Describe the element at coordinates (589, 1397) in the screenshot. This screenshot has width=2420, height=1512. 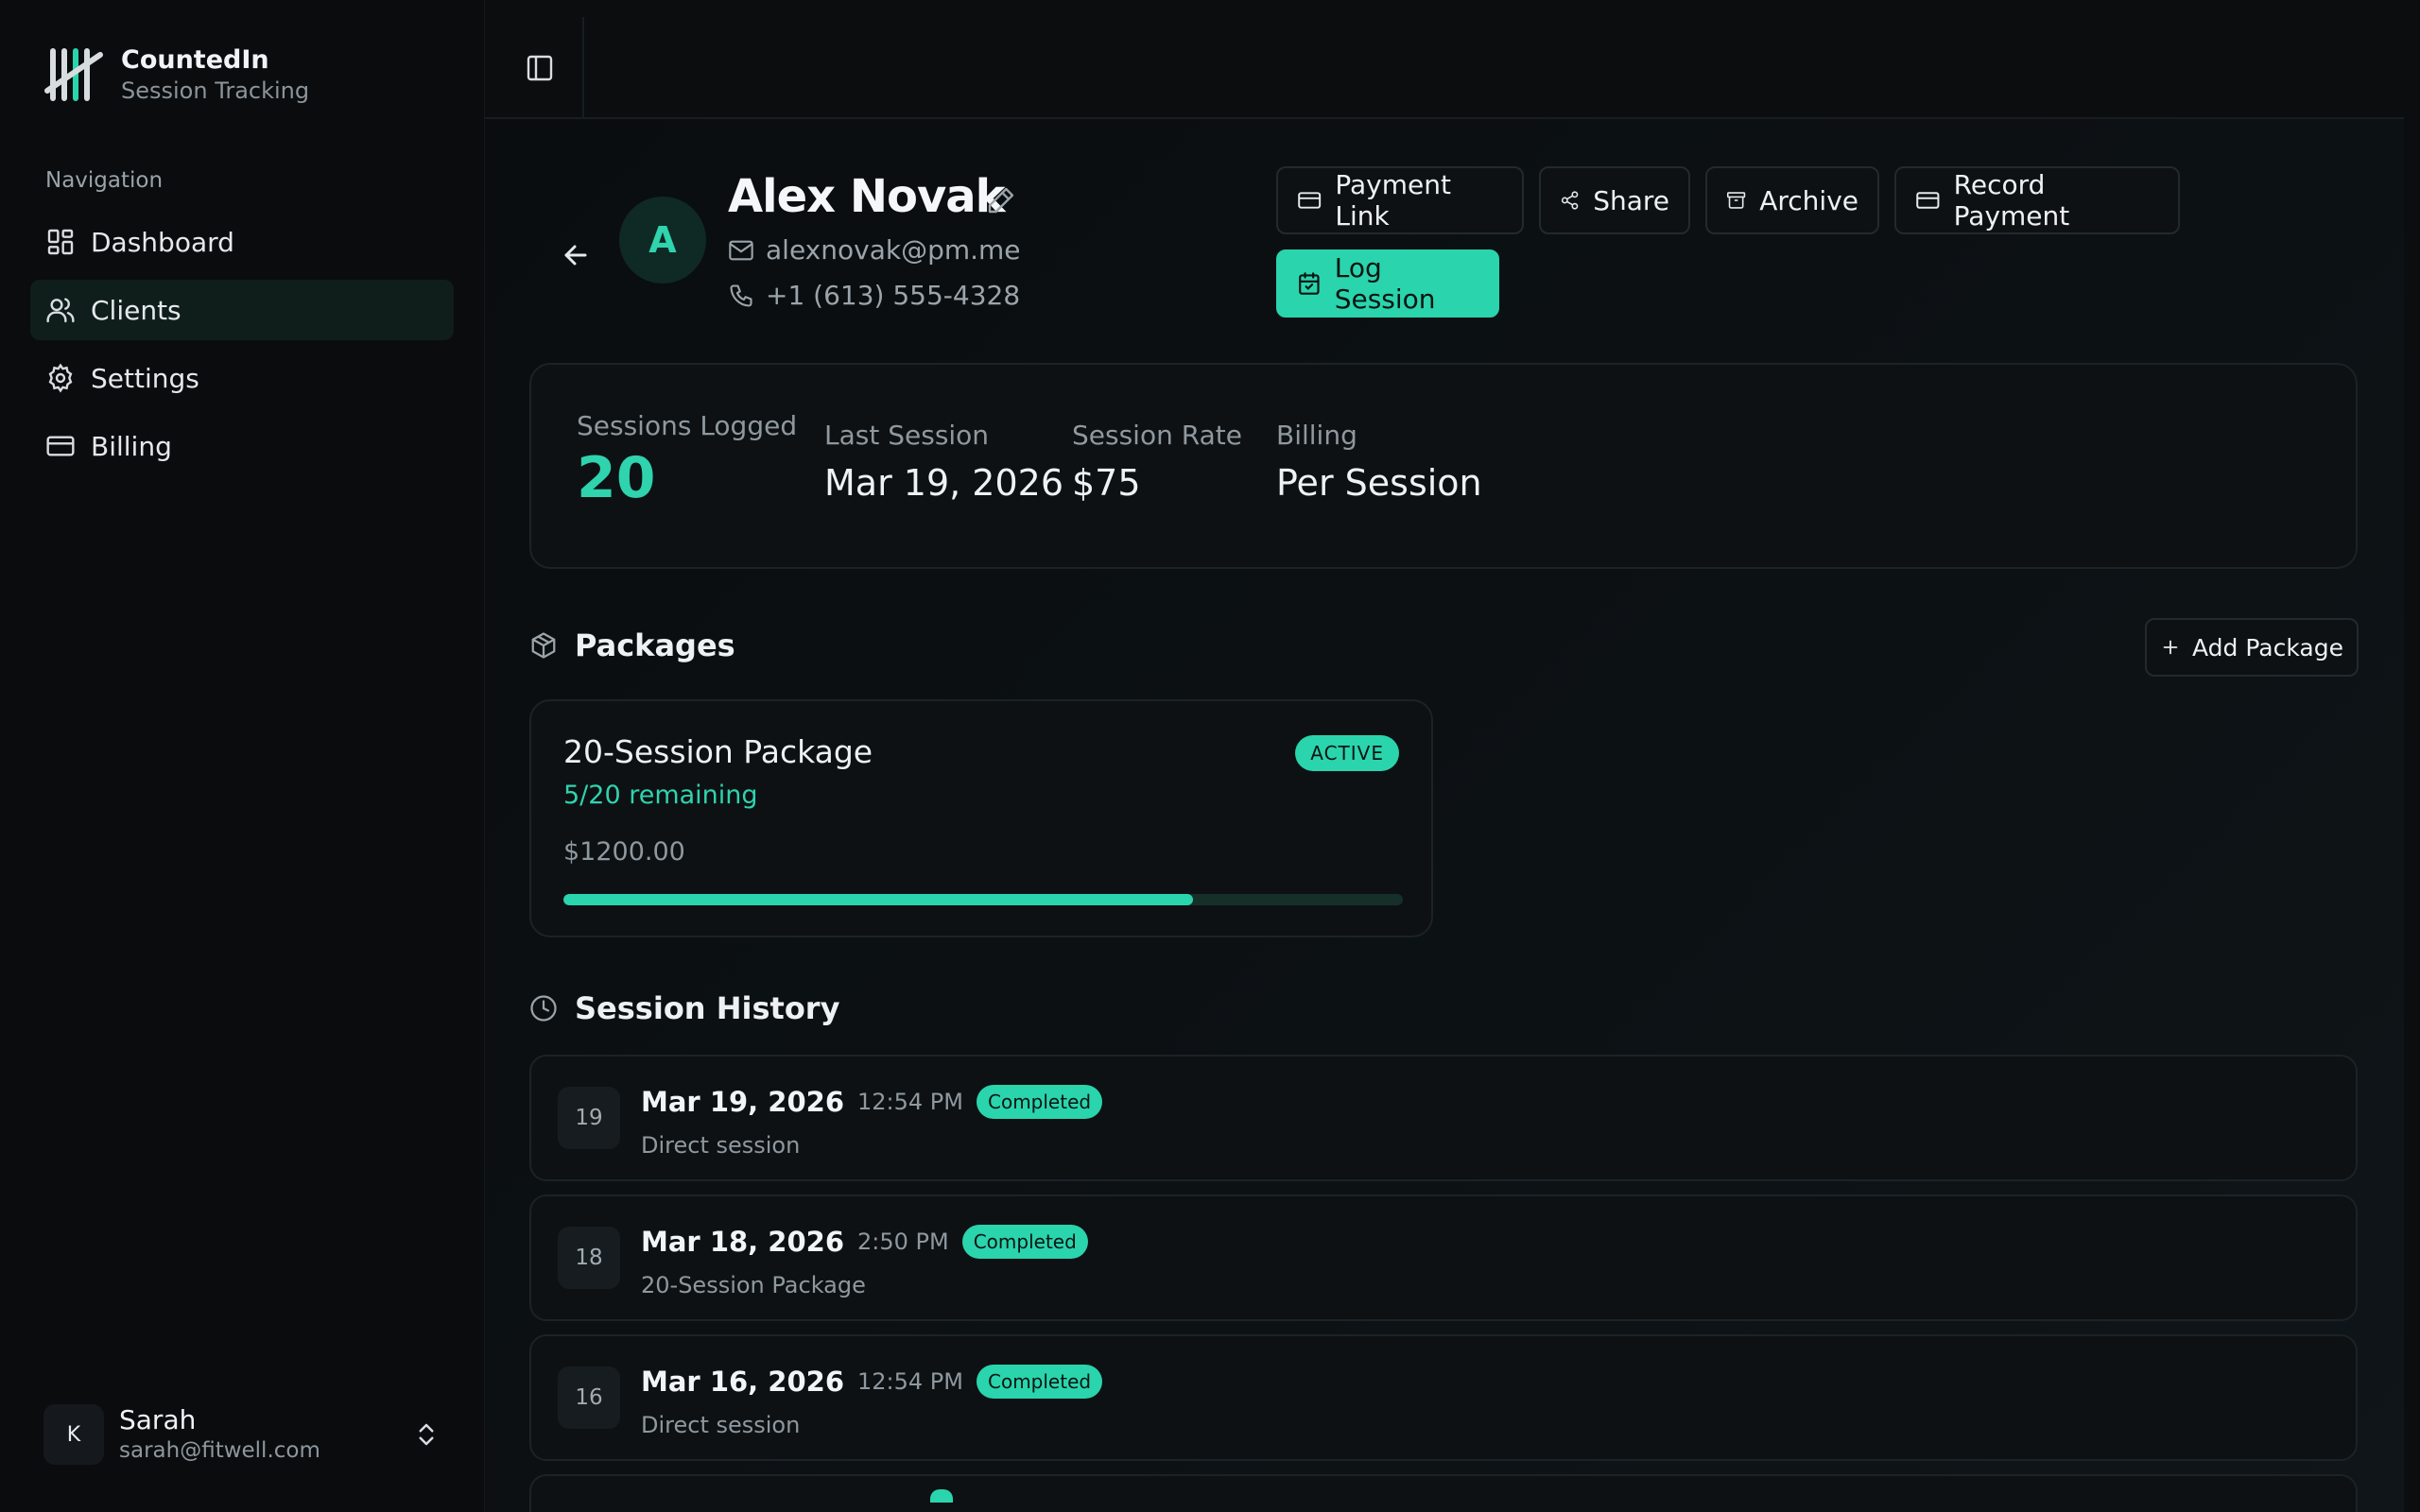
I see `session-number: 16` at that location.